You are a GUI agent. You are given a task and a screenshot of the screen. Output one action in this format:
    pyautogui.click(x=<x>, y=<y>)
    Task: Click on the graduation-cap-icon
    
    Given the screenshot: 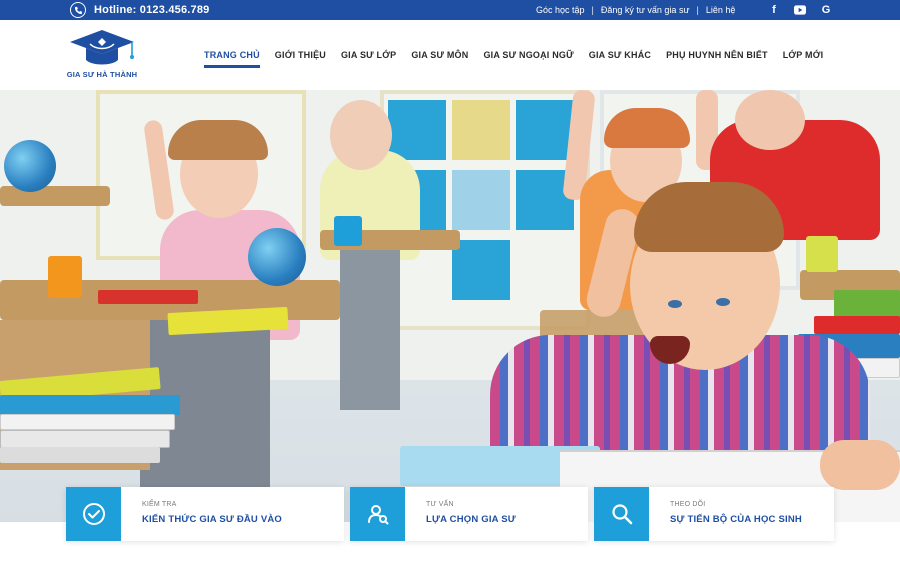 What is the action you would take?
    pyautogui.click(x=102, y=47)
    